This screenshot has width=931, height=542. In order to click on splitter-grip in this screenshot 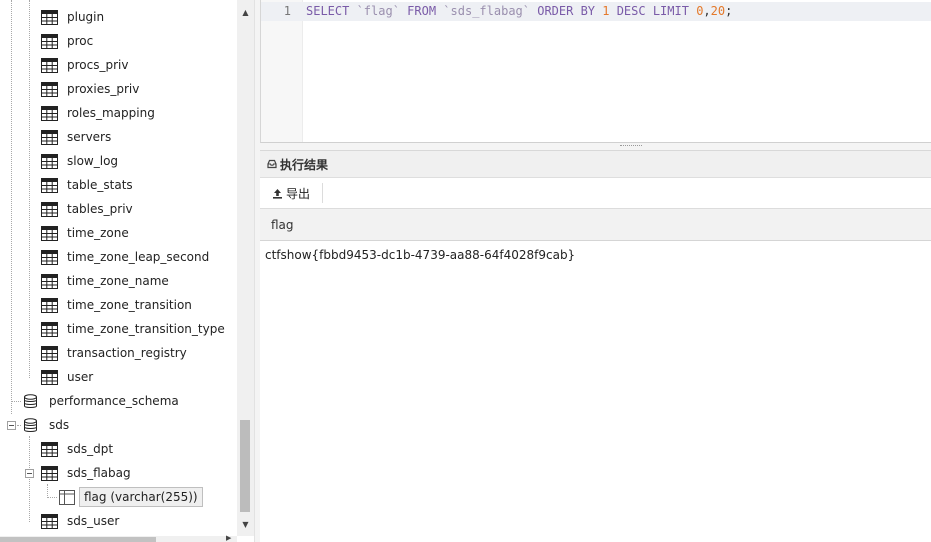, I will do `click(631, 145)`.